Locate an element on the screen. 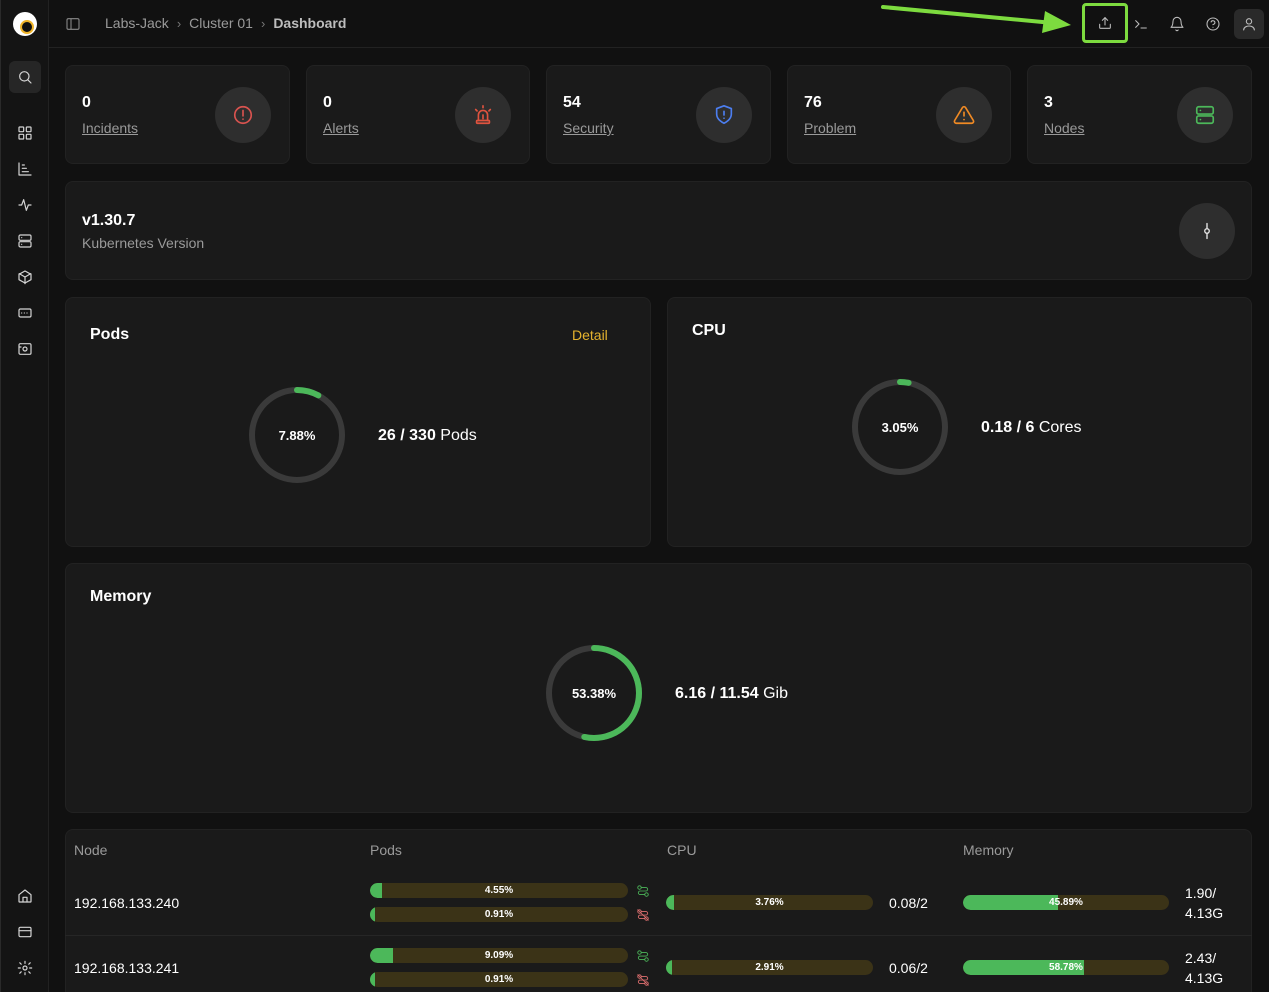 The width and height of the screenshot is (1269, 992). cpu-bar: 3.76% is located at coordinates (769, 902).